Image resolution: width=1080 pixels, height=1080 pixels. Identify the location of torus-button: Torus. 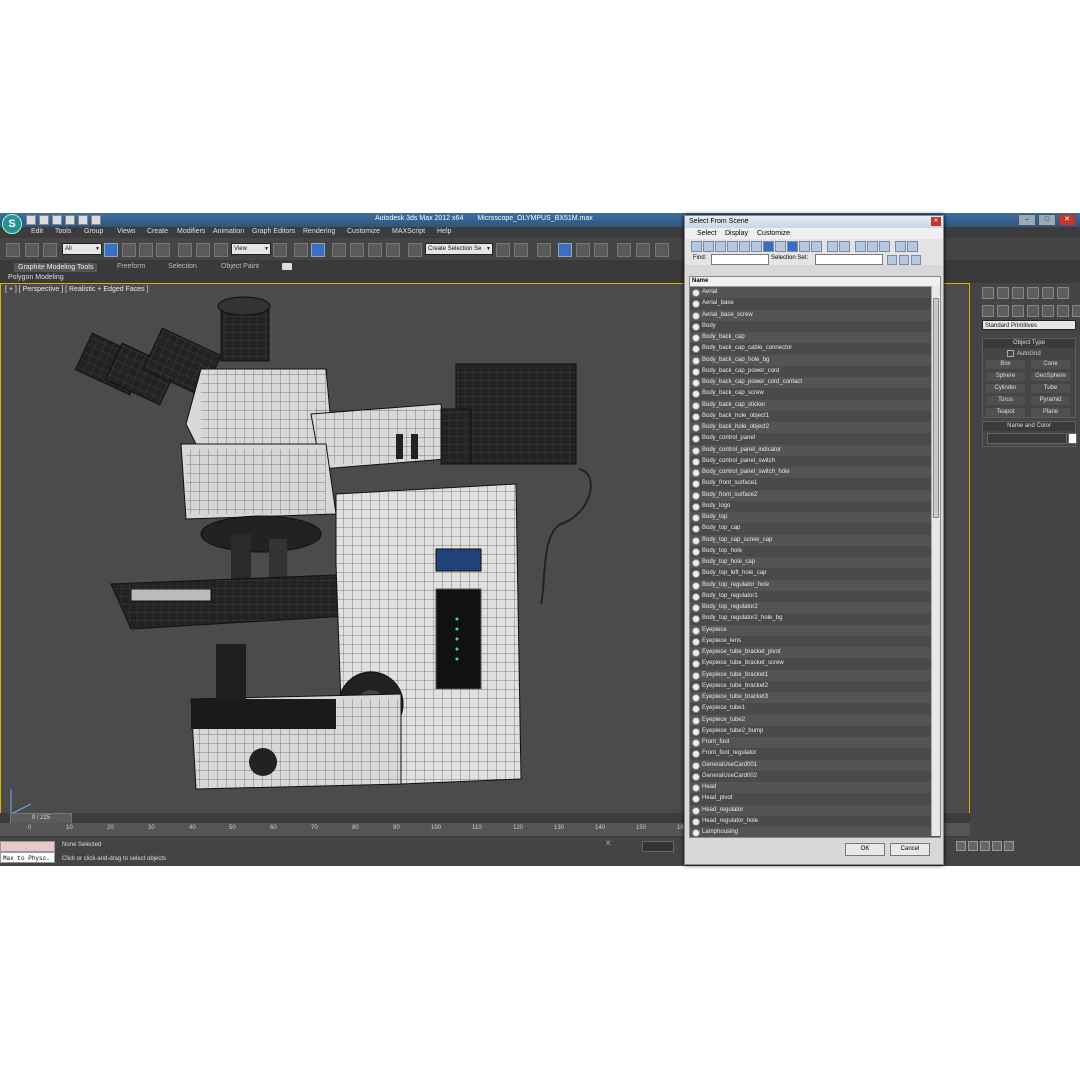
(1005, 400).